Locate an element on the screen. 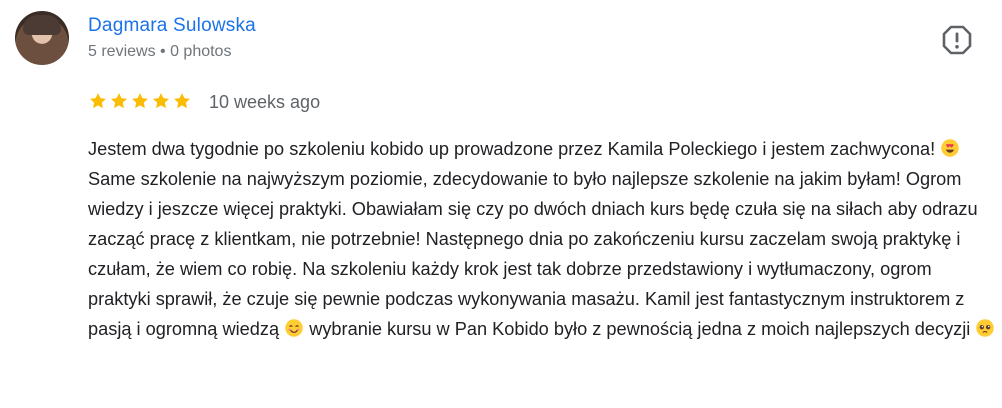 This screenshot has height=408, width=1002. smiling-blush-emoji is located at coordinates (294, 328).